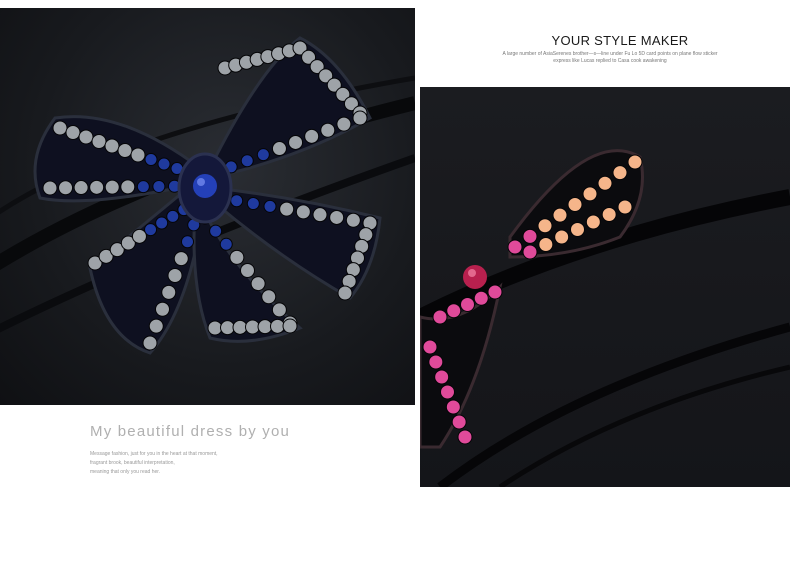 This screenshot has width=790, height=578. I want to click on style-maker-heading: YOUR STYLE MAKER, so click(620, 40).